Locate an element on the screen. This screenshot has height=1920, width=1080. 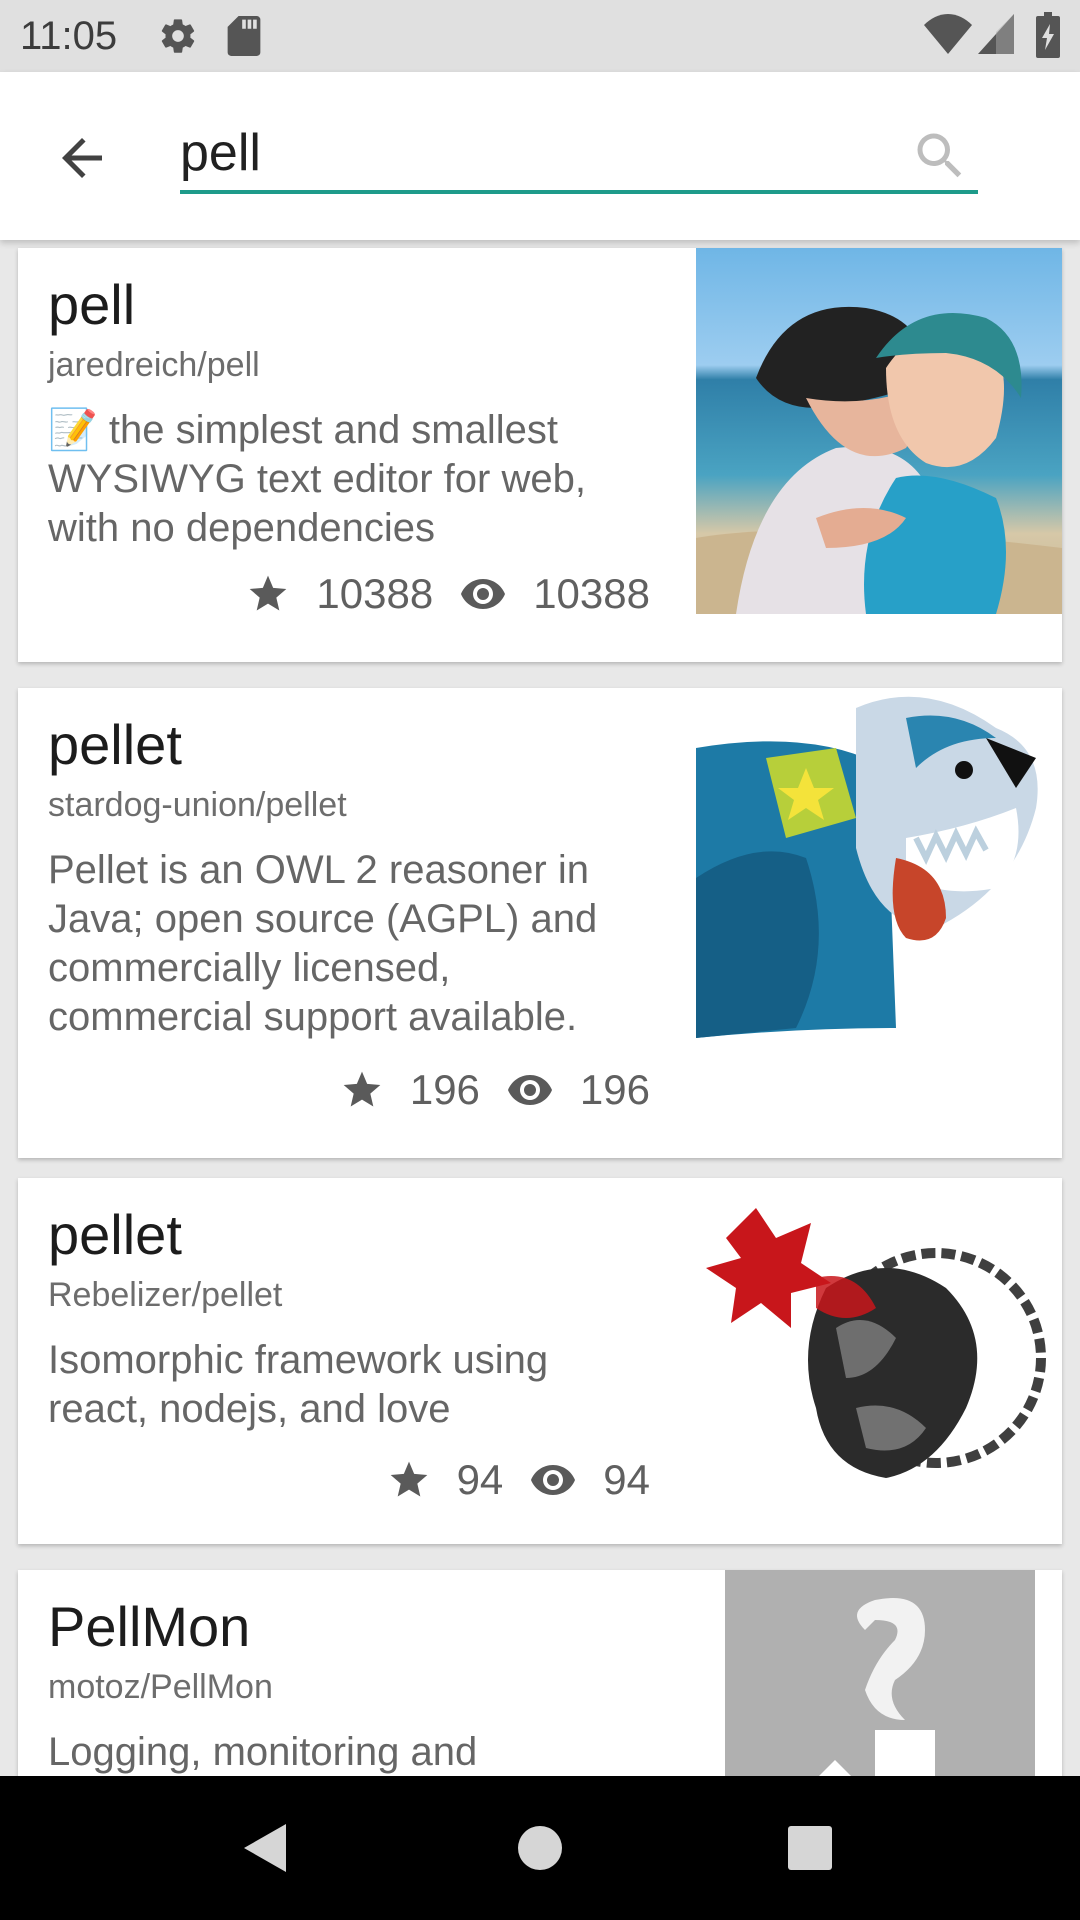
repo-owner-name: motoz/PellMon is located at coordinates (160, 1687).